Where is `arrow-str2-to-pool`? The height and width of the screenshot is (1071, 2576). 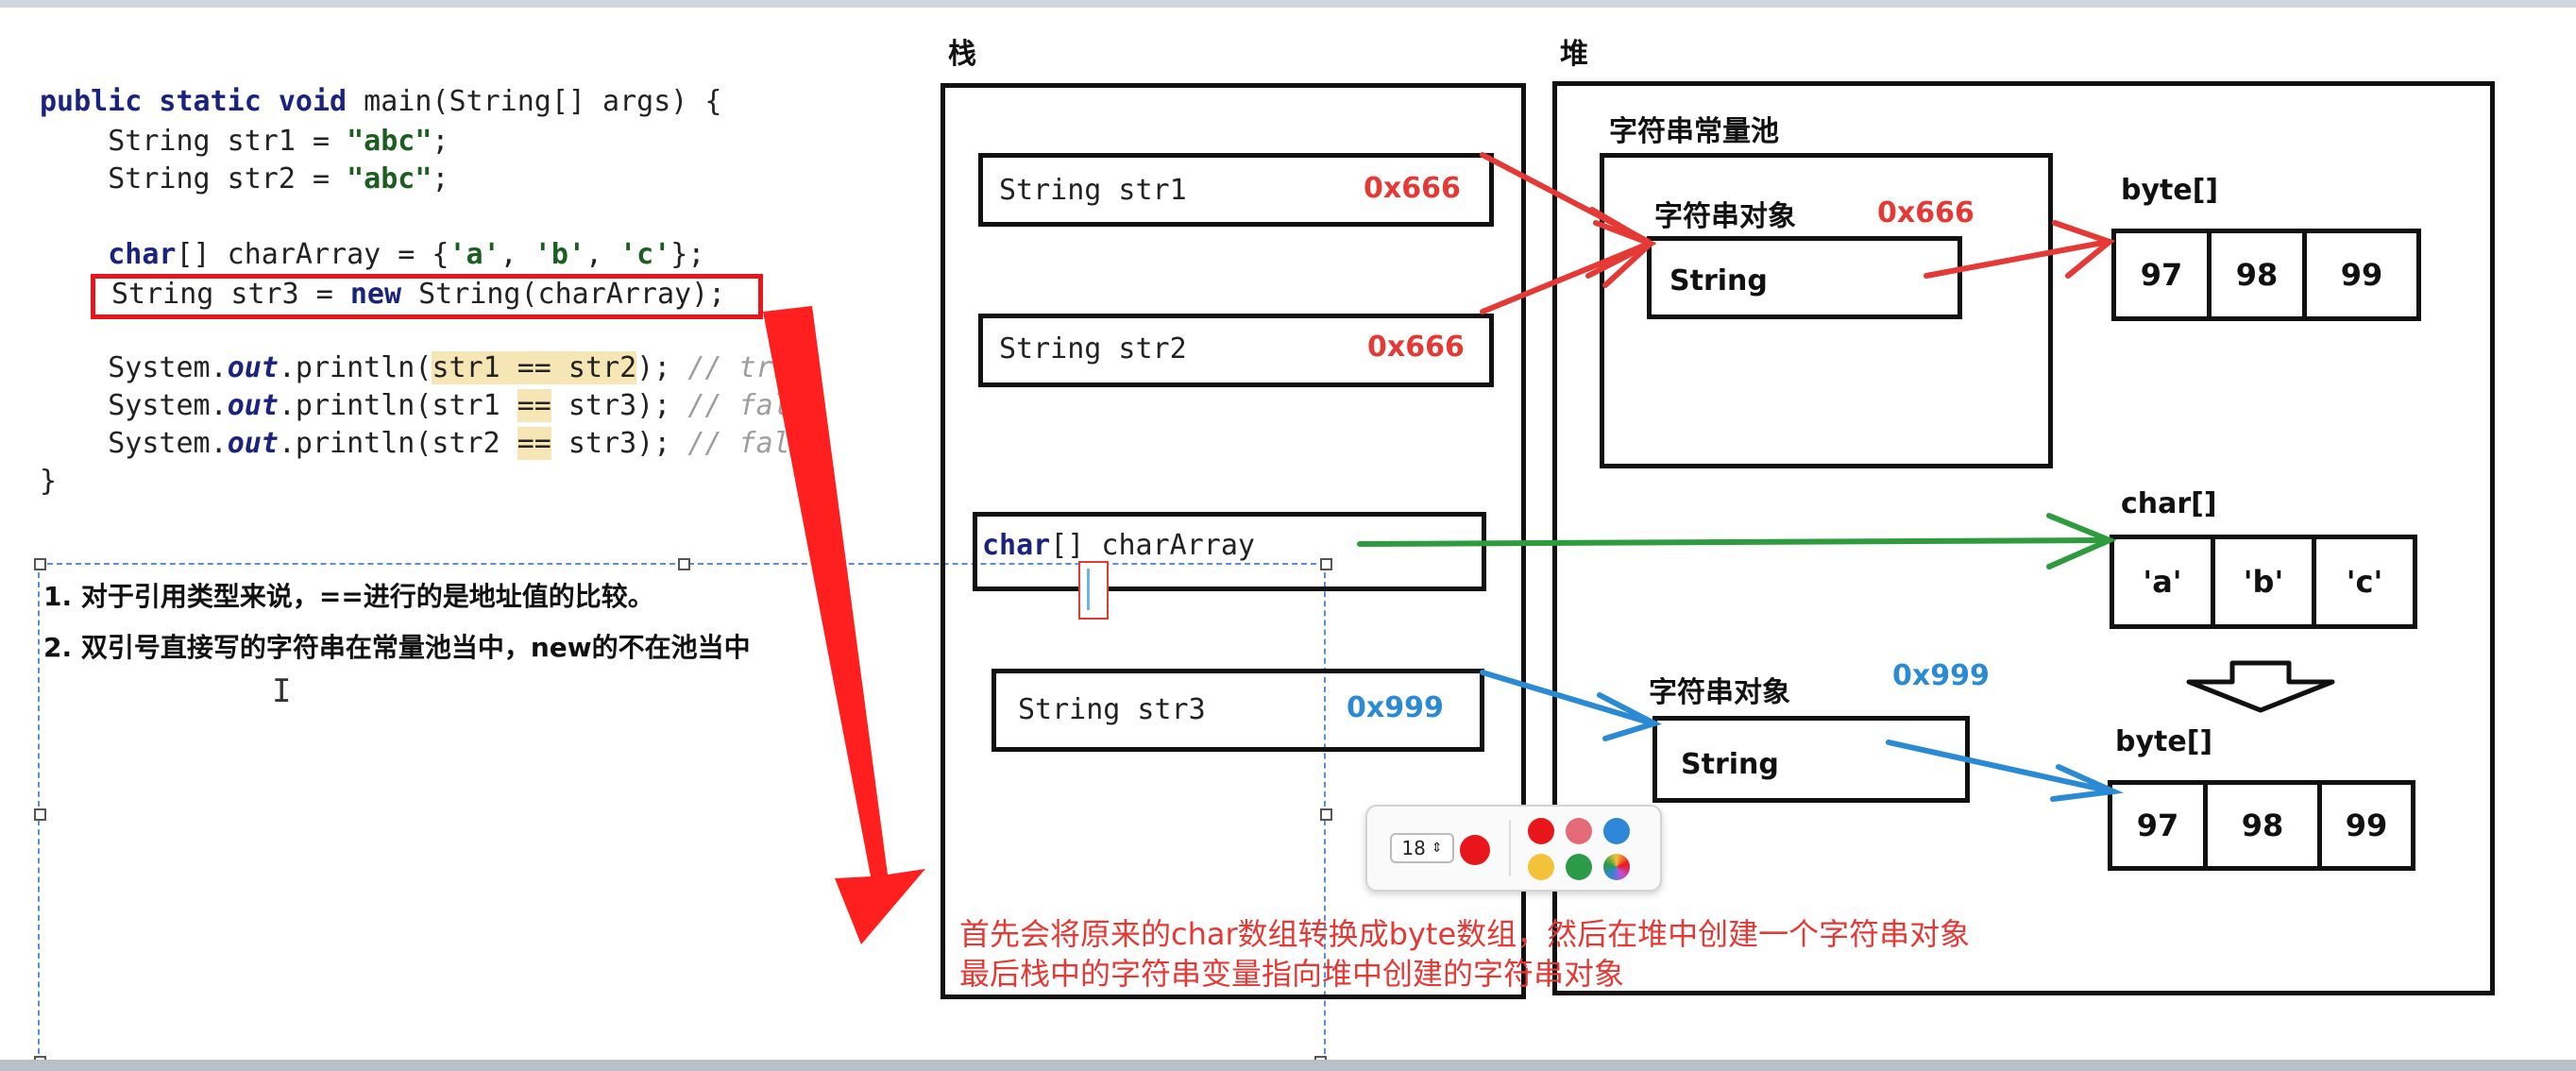
arrow-str2-to-pool is located at coordinates (1568, 267).